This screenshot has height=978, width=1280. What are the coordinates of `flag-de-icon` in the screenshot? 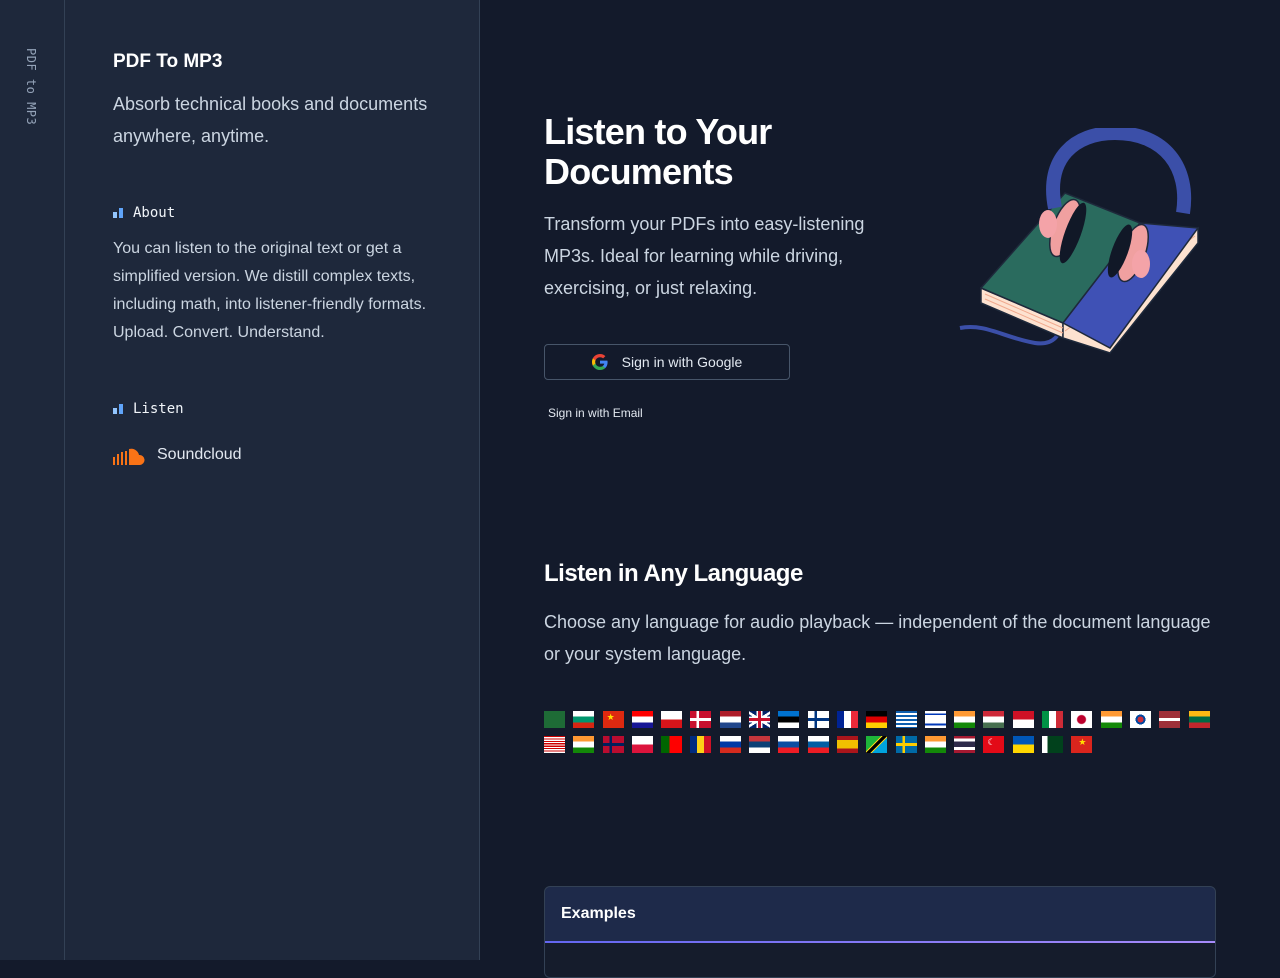 It's located at (877, 719).